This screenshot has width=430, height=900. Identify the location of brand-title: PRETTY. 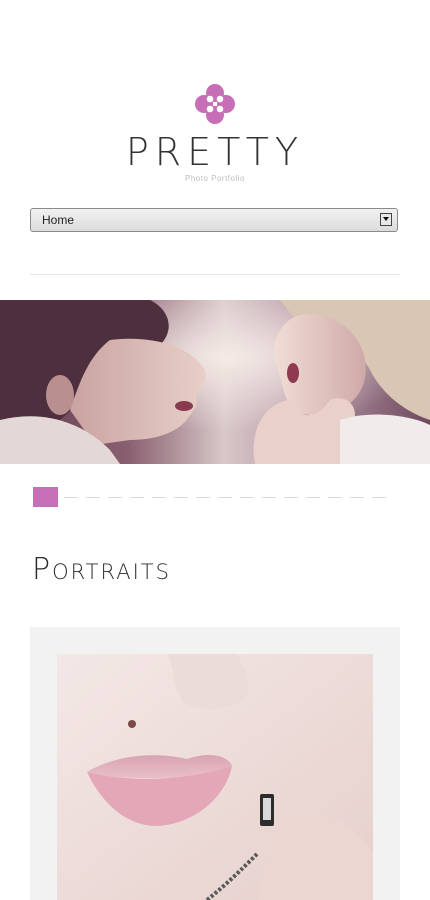
(215, 152).